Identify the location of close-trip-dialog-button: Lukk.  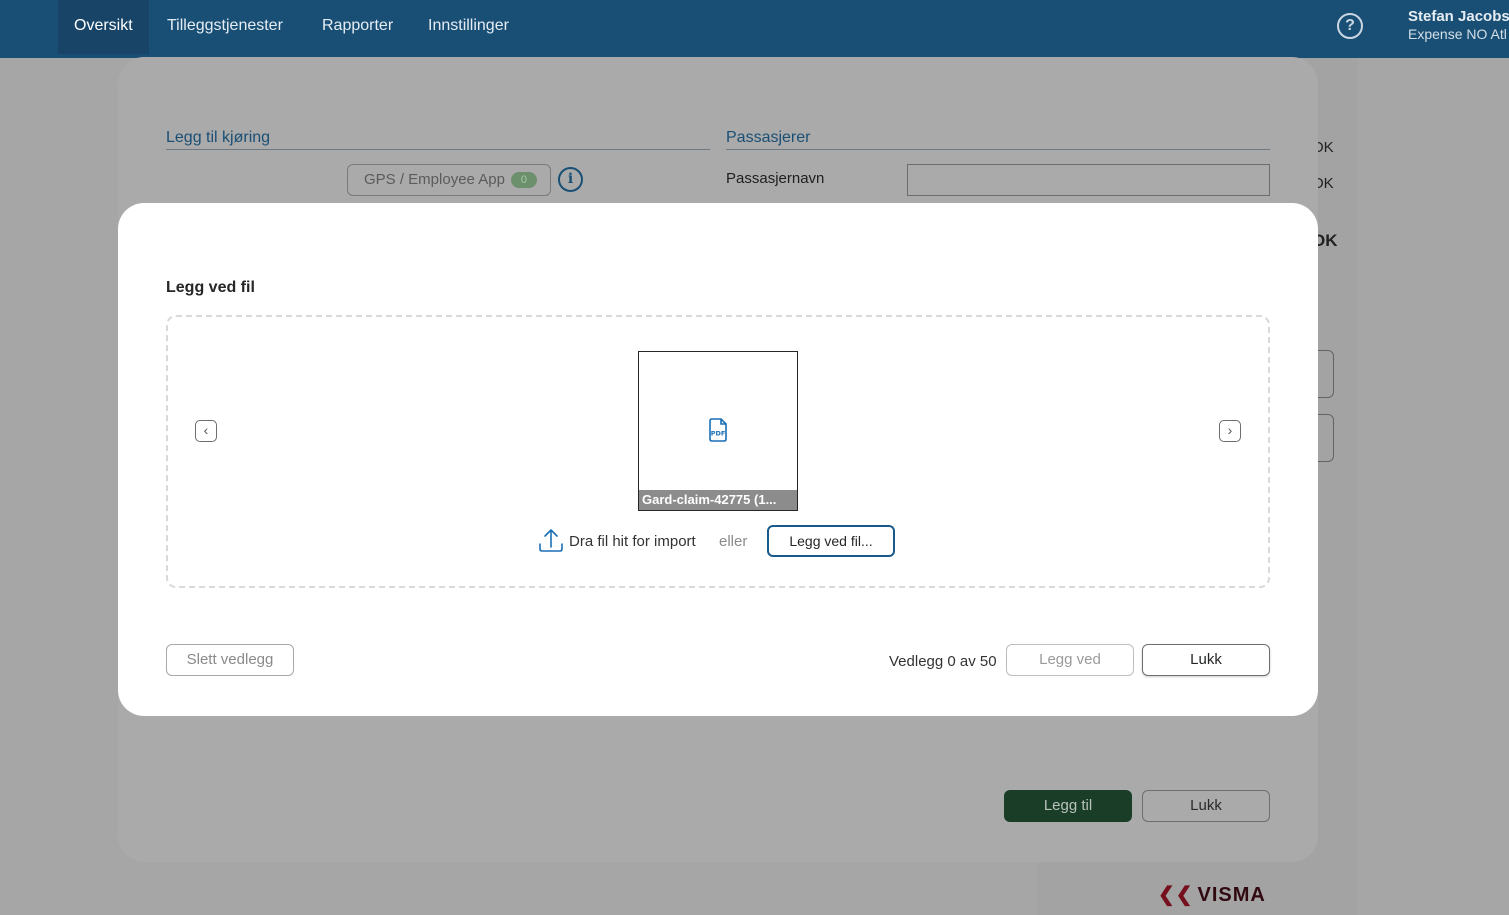
(1206, 806).